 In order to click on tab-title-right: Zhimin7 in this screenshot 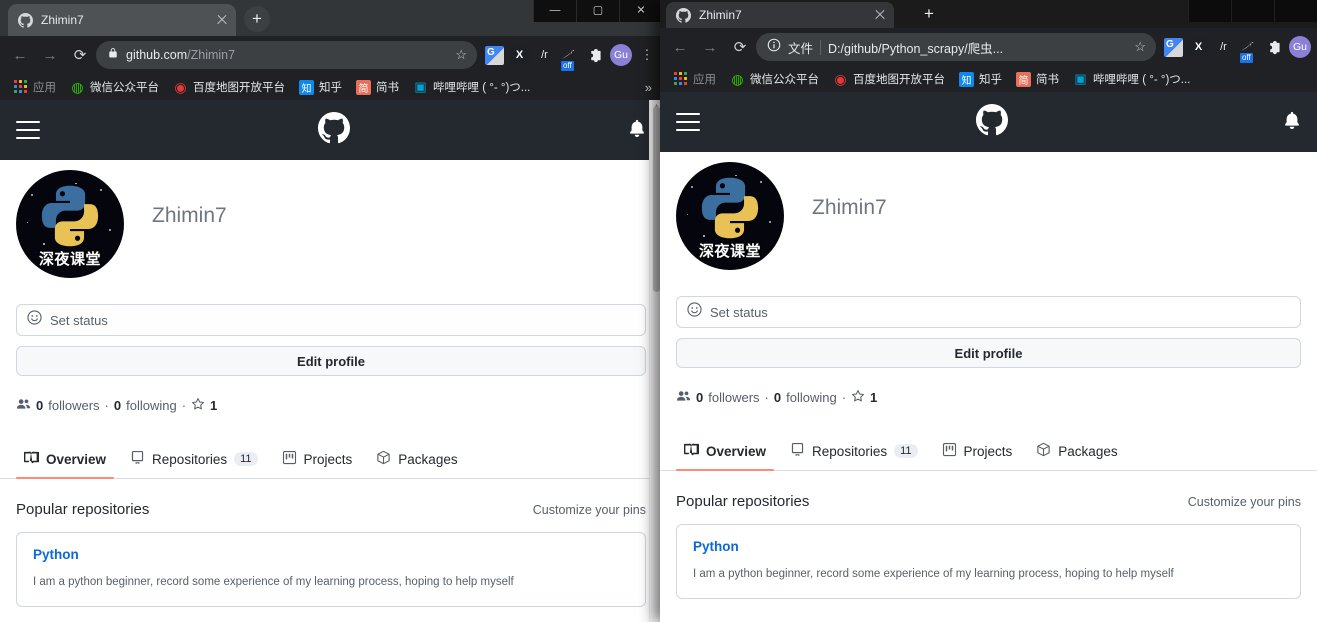, I will do `click(720, 15)`.